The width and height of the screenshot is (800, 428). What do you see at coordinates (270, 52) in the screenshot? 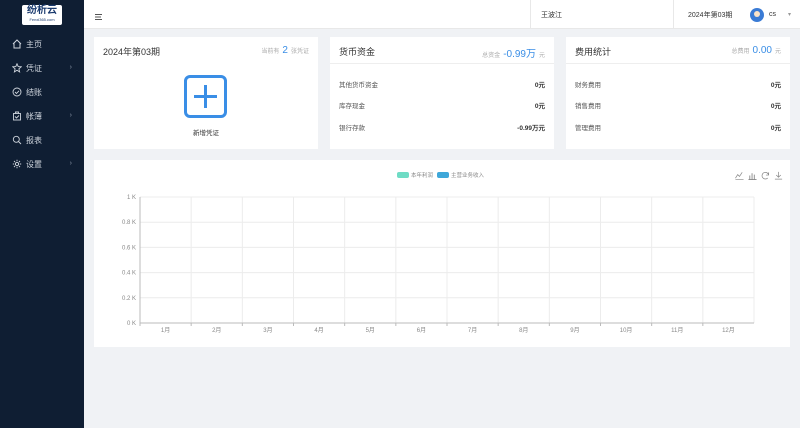
I see `voucher-count-prefix: 当前有` at bounding box center [270, 52].